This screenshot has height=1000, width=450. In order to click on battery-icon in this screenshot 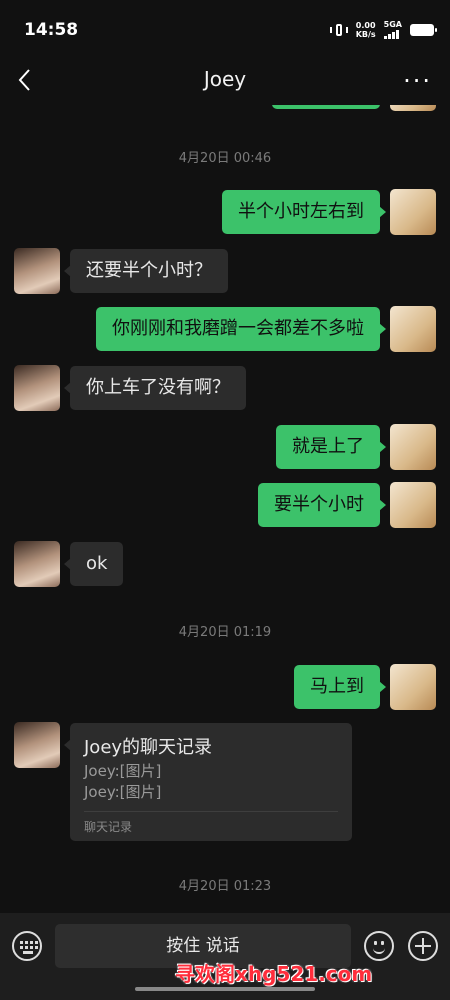, I will do `click(423, 29)`.